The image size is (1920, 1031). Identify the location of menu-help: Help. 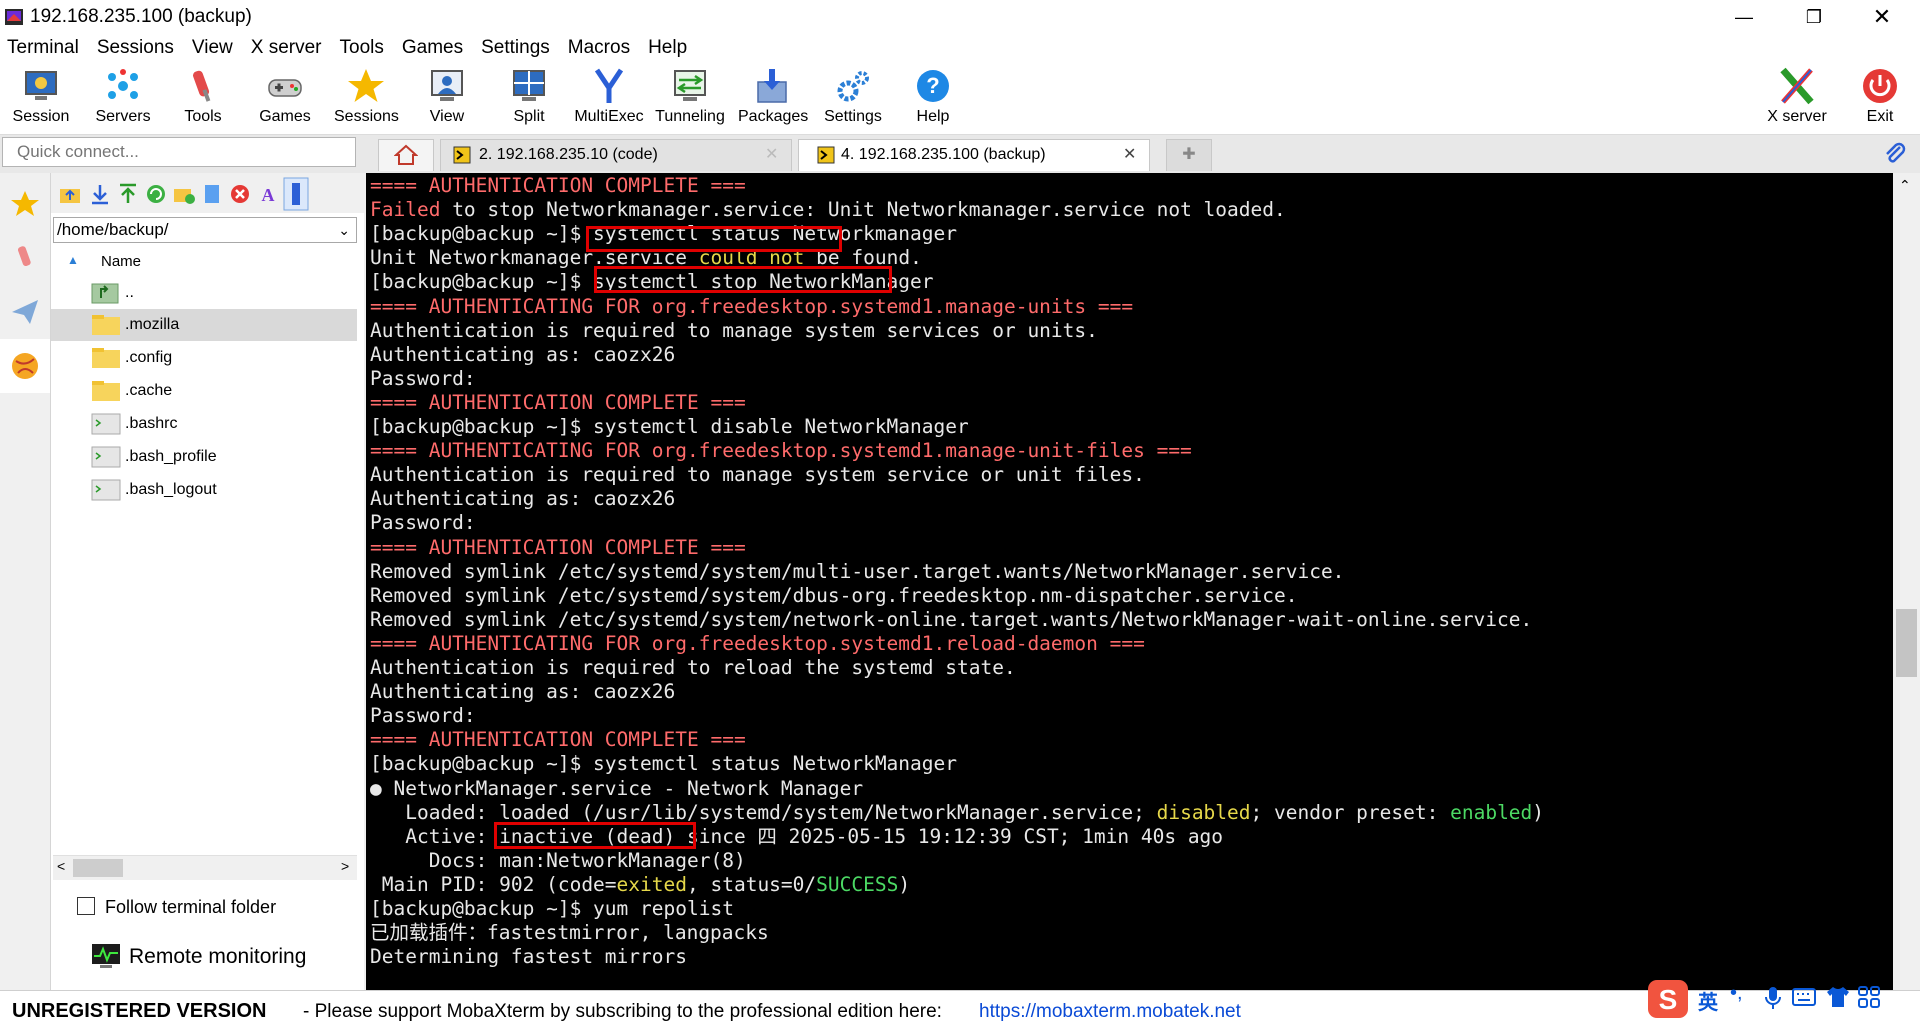
(669, 48).